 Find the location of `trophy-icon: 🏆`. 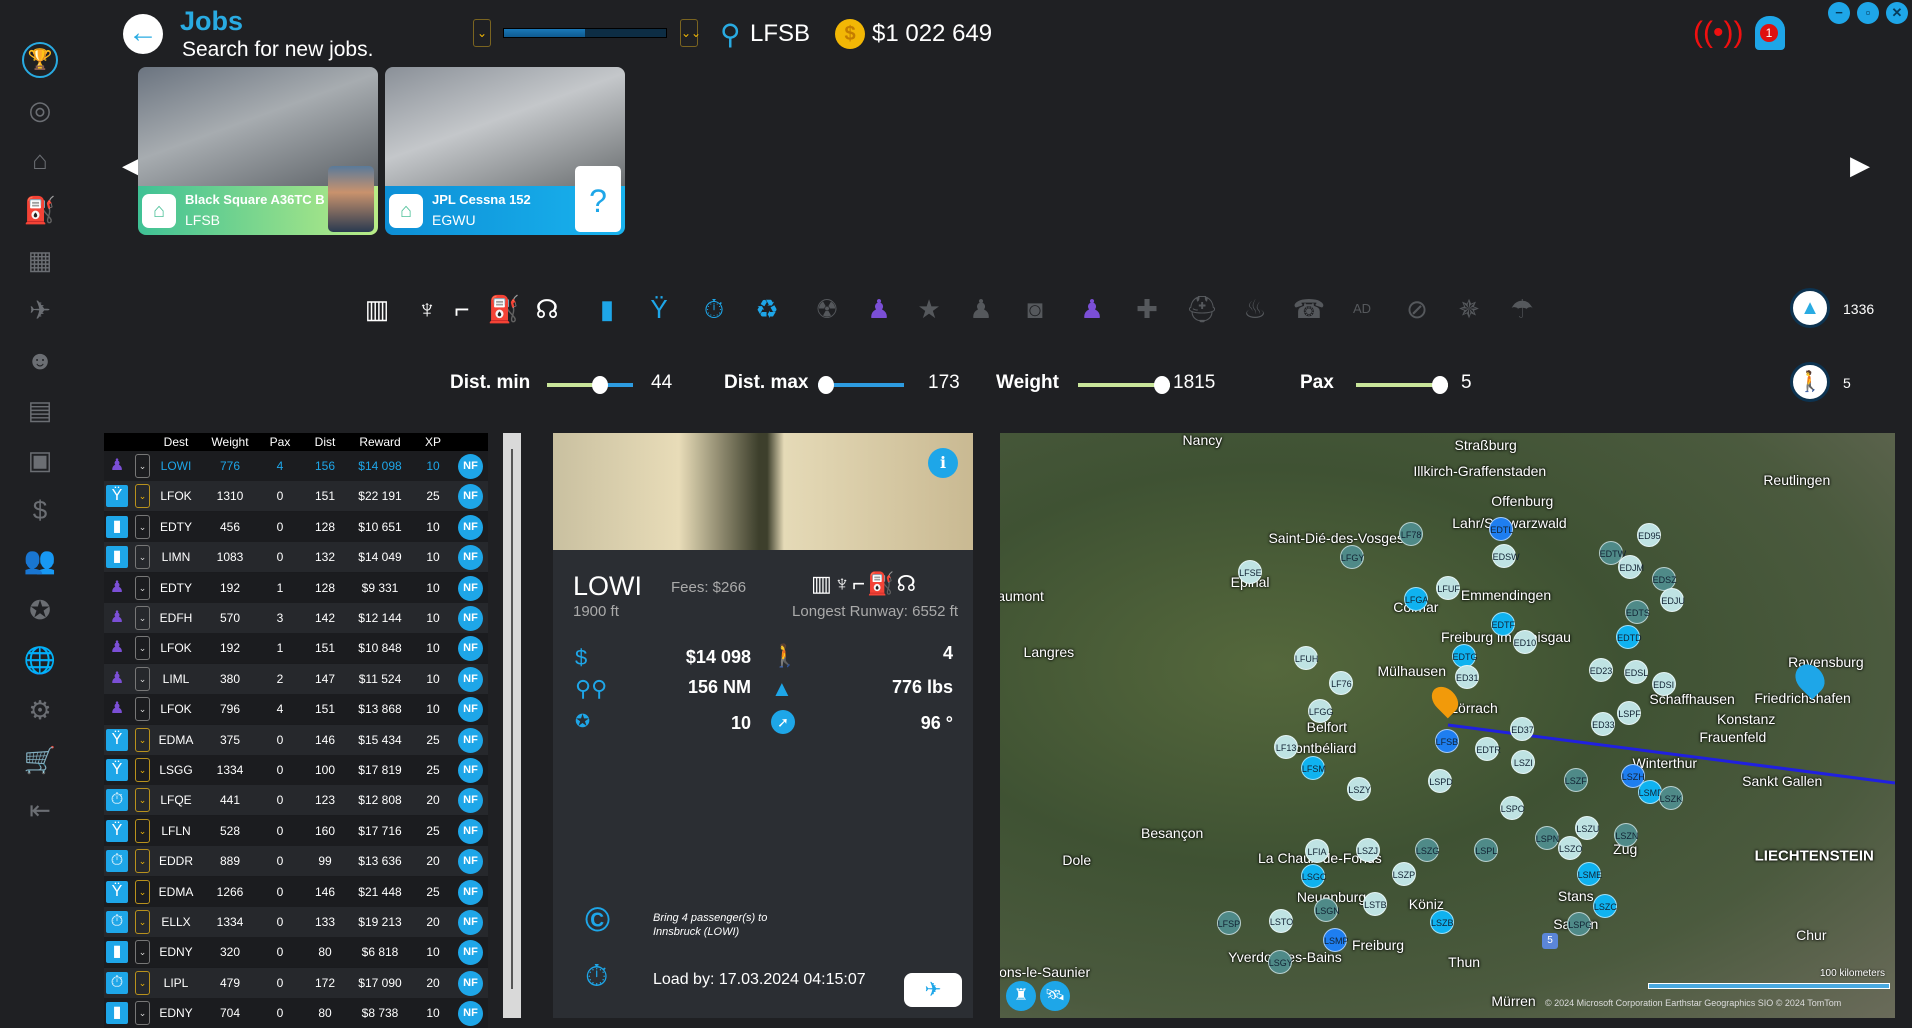

trophy-icon: 🏆 is located at coordinates (40, 60).